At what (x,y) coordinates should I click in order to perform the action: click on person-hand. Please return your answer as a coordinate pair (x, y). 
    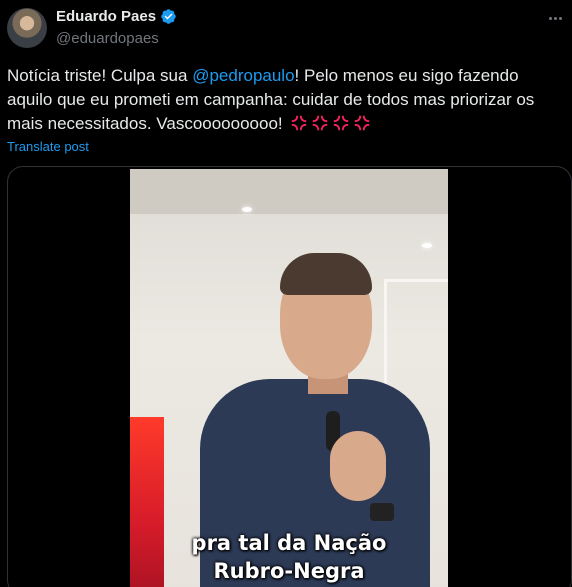
    Looking at the image, I should click on (358, 466).